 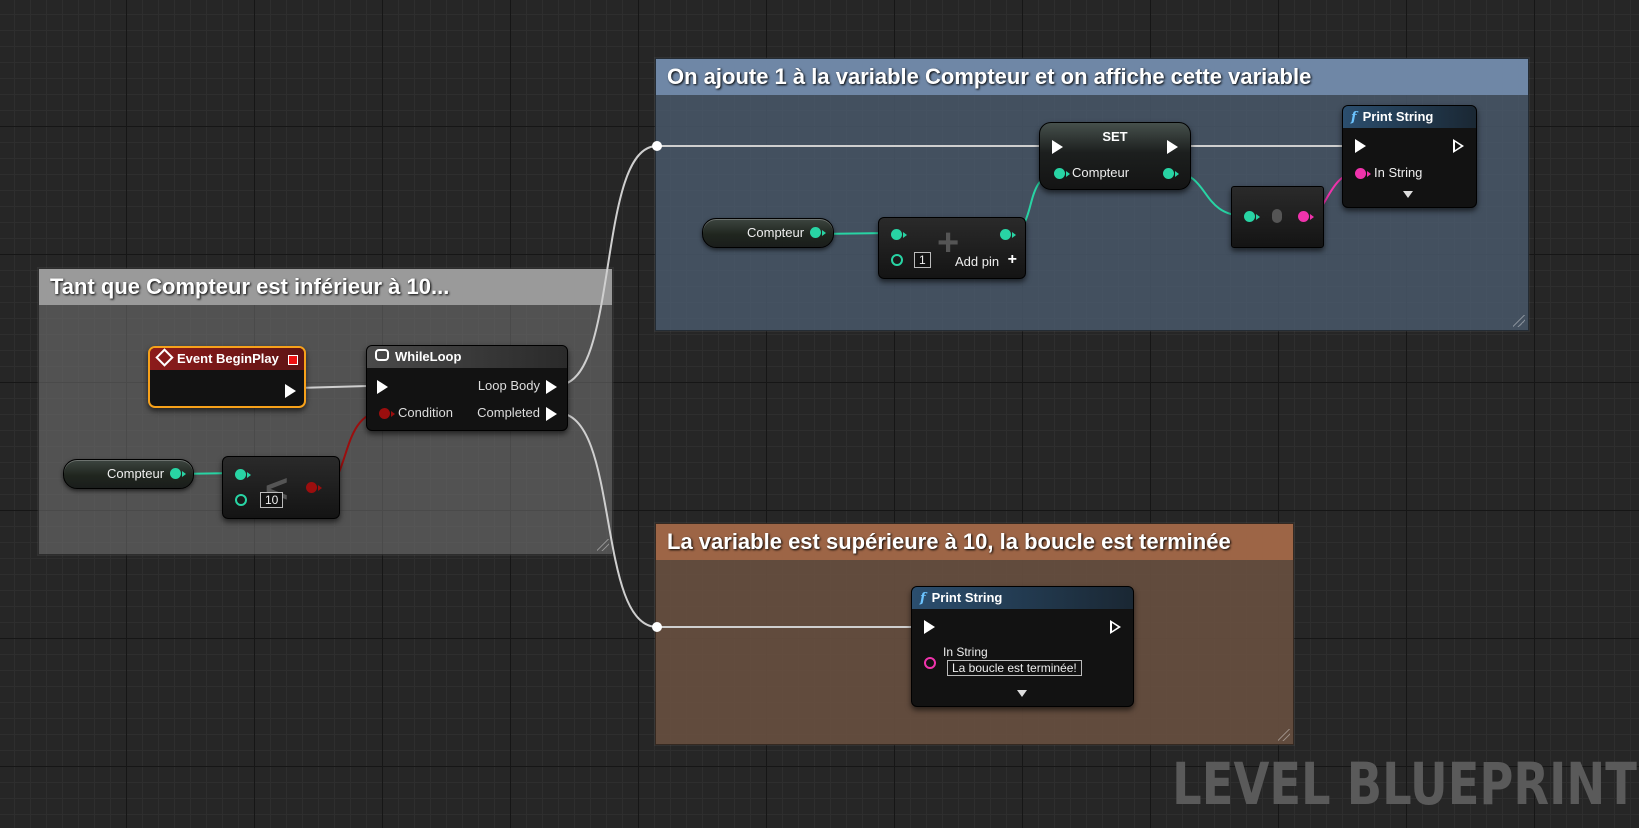 What do you see at coordinates (897, 260) in the screenshot?
I see `add-b-pin` at bounding box center [897, 260].